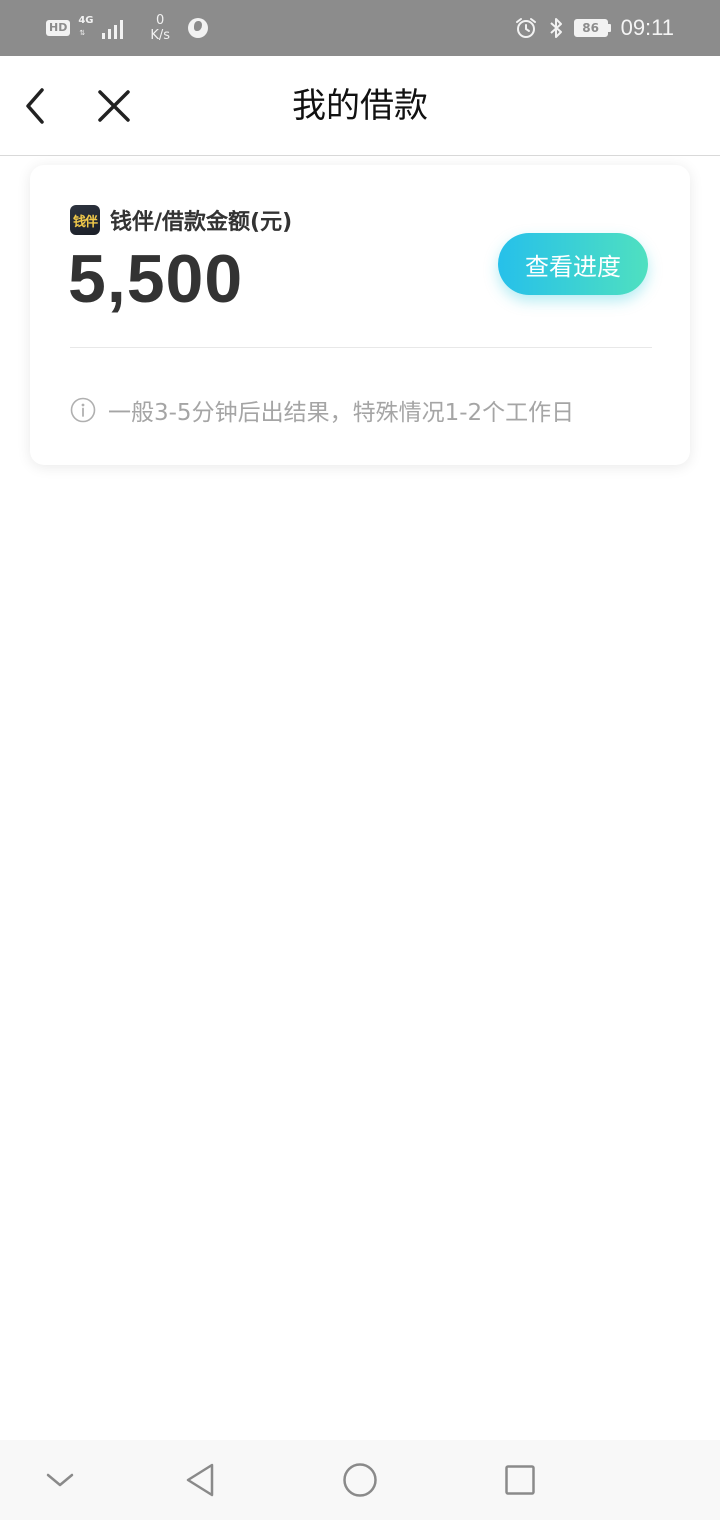 Image resolution: width=720 pixels, height=1520 pixels. What do you see at coordinates (86, 20) in the screenshot?
I see `network-type-label: 4G` at bounding box center [86, 20].